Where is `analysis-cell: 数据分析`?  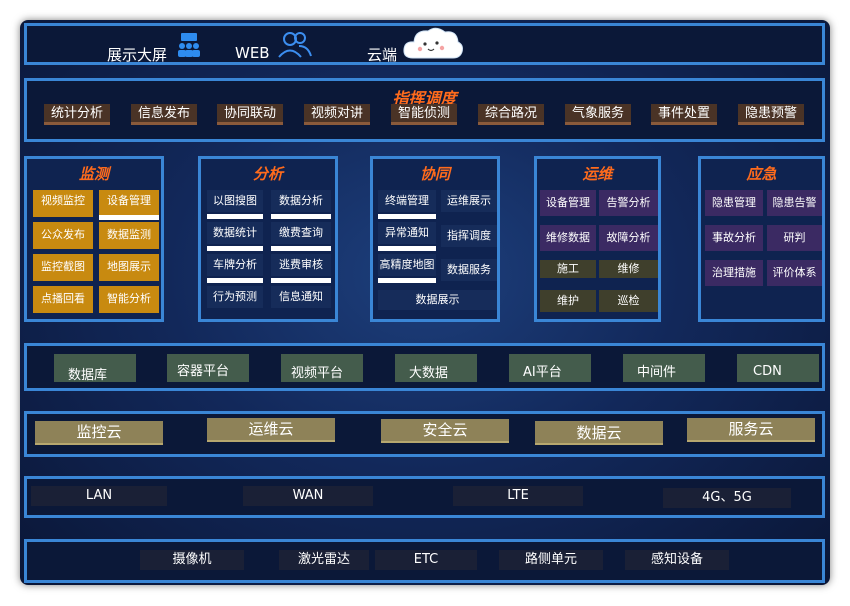 analysis-cell: 数据分析 is located at coordinates (301, 201).